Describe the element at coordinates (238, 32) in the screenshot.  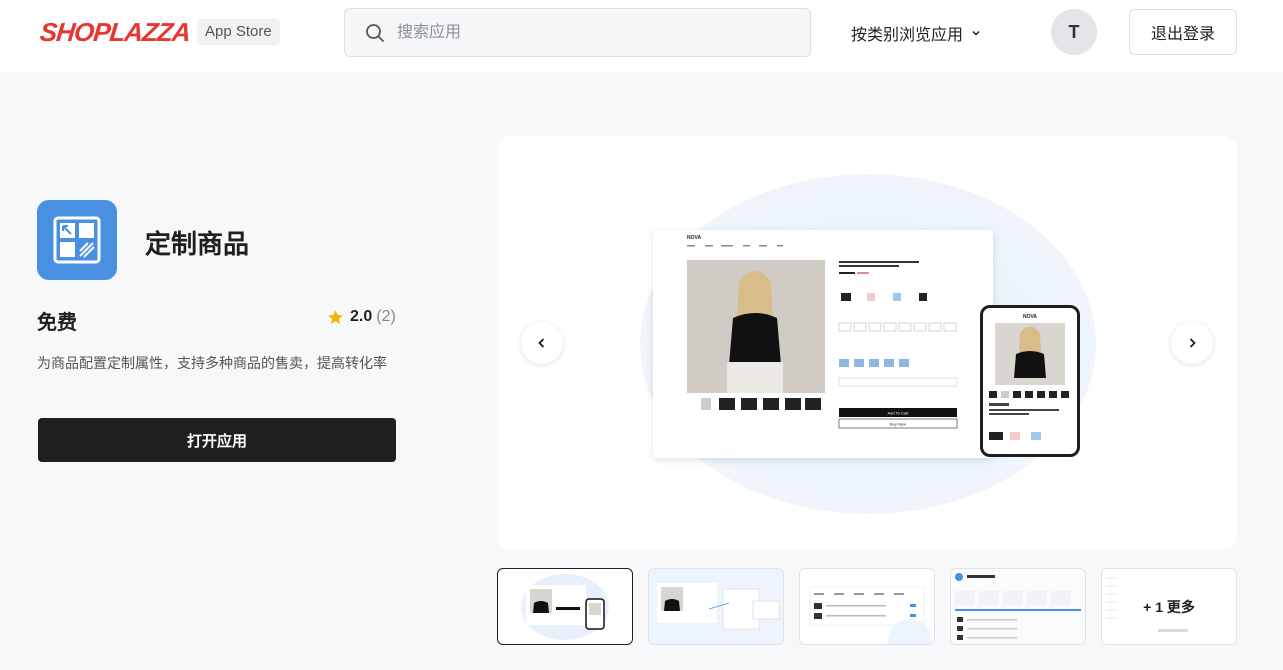
I see `app-store-badge: App Store` at that location.